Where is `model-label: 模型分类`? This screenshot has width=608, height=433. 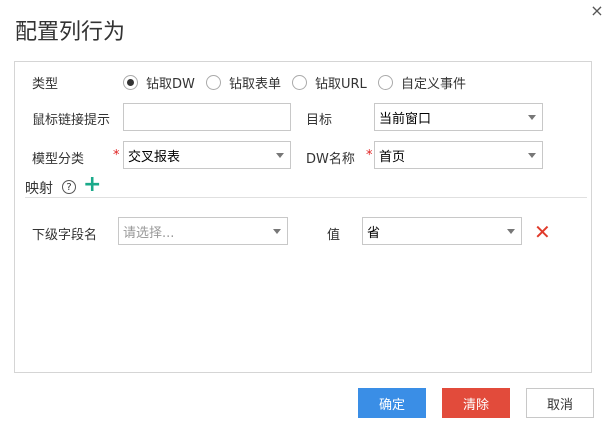 model-label: 模型分类 is located at coordinates (58, 159).